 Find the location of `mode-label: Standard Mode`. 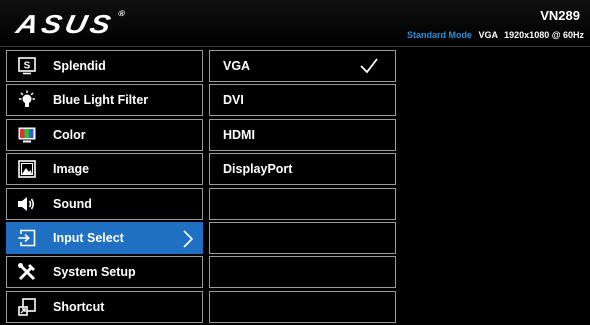

mode-label: Standard Mode is located at coordinates (439, 35).